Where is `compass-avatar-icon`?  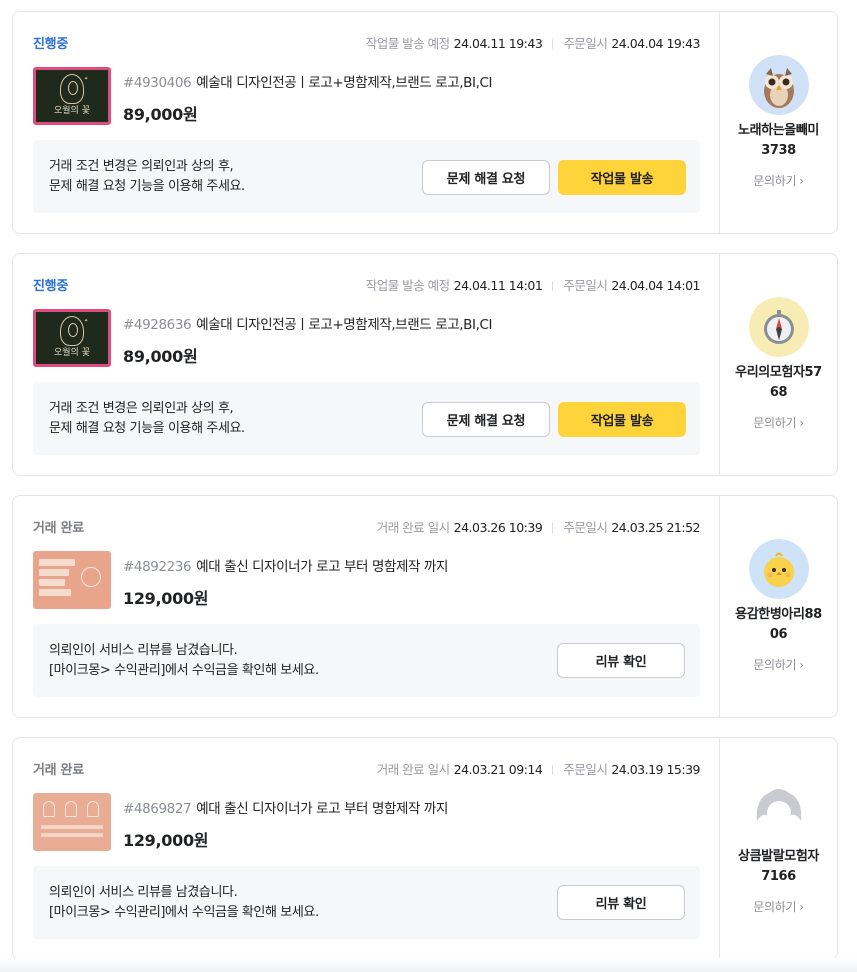 compass-avatar-icon is located at coordinates (779, 327).